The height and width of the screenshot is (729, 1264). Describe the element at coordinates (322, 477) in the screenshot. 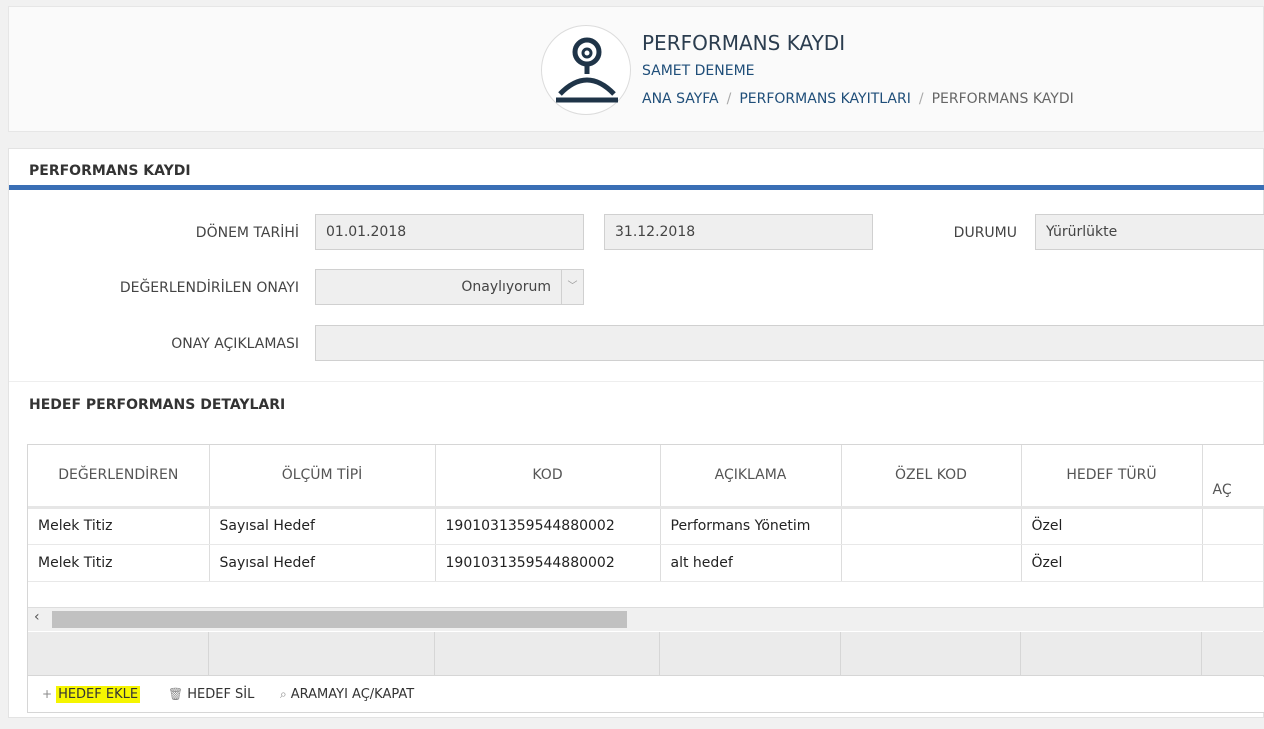

I see `column-header: ÖLÇÜM TİPİ` at that location.